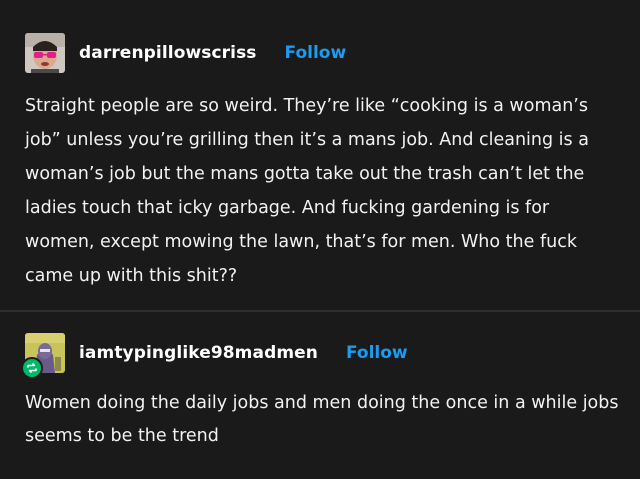 This screenshot has height=479, width=640. I want to click on username: iamtypinglike98madmen, so click(198, 353).